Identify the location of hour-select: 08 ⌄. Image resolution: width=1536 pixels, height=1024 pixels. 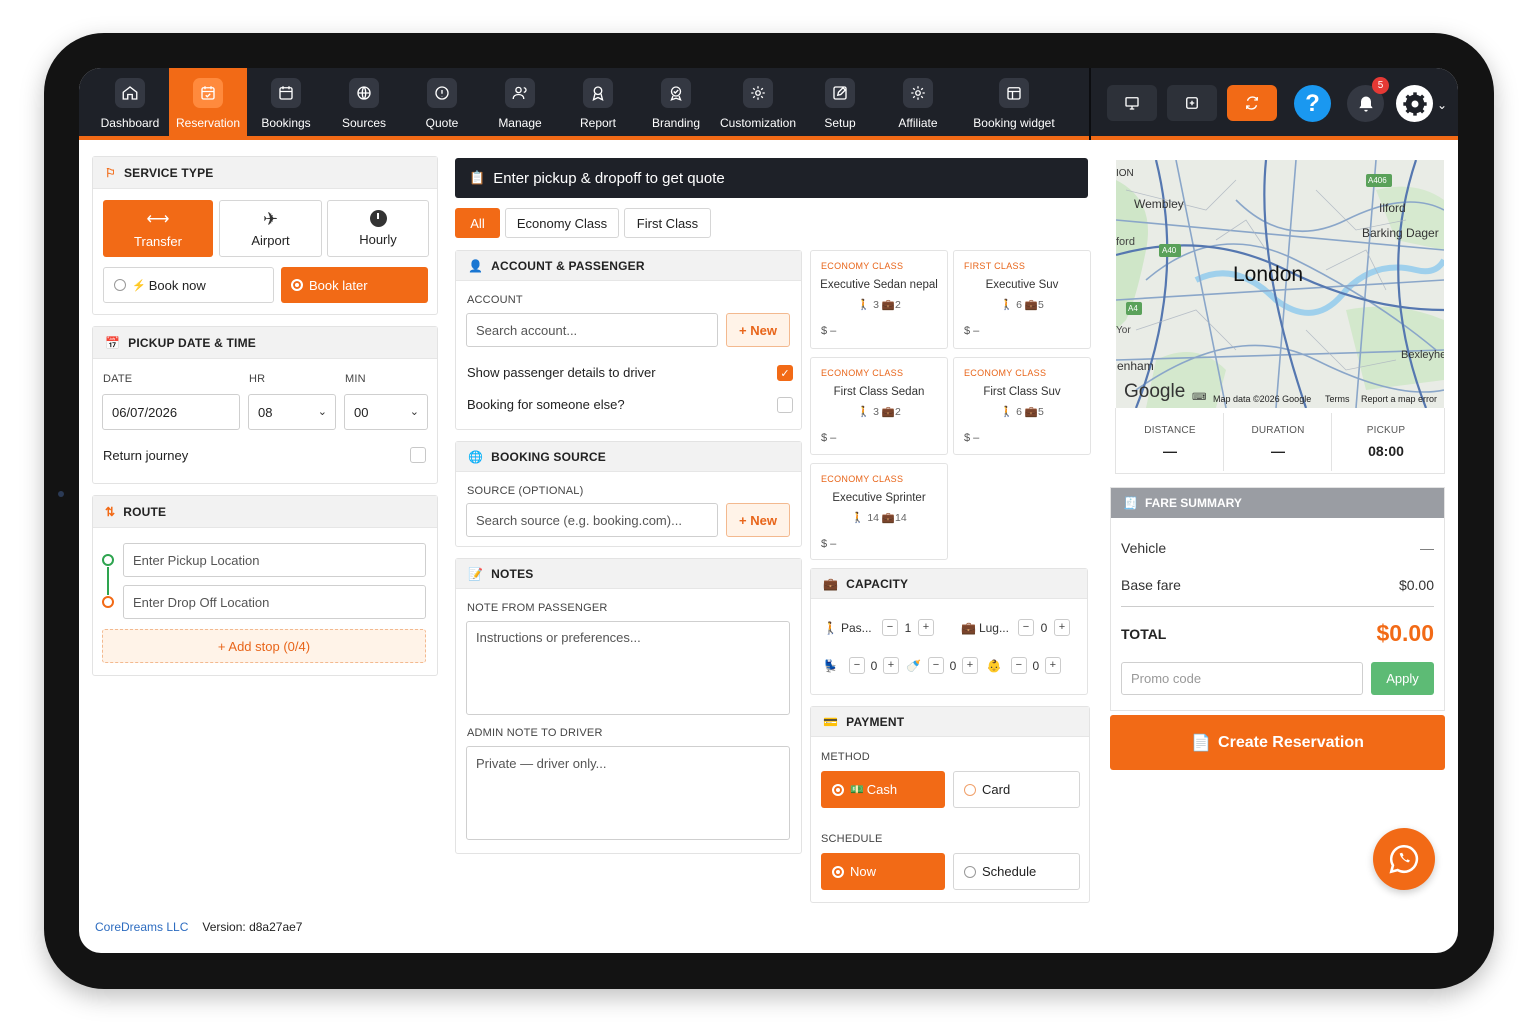
(292, 412).